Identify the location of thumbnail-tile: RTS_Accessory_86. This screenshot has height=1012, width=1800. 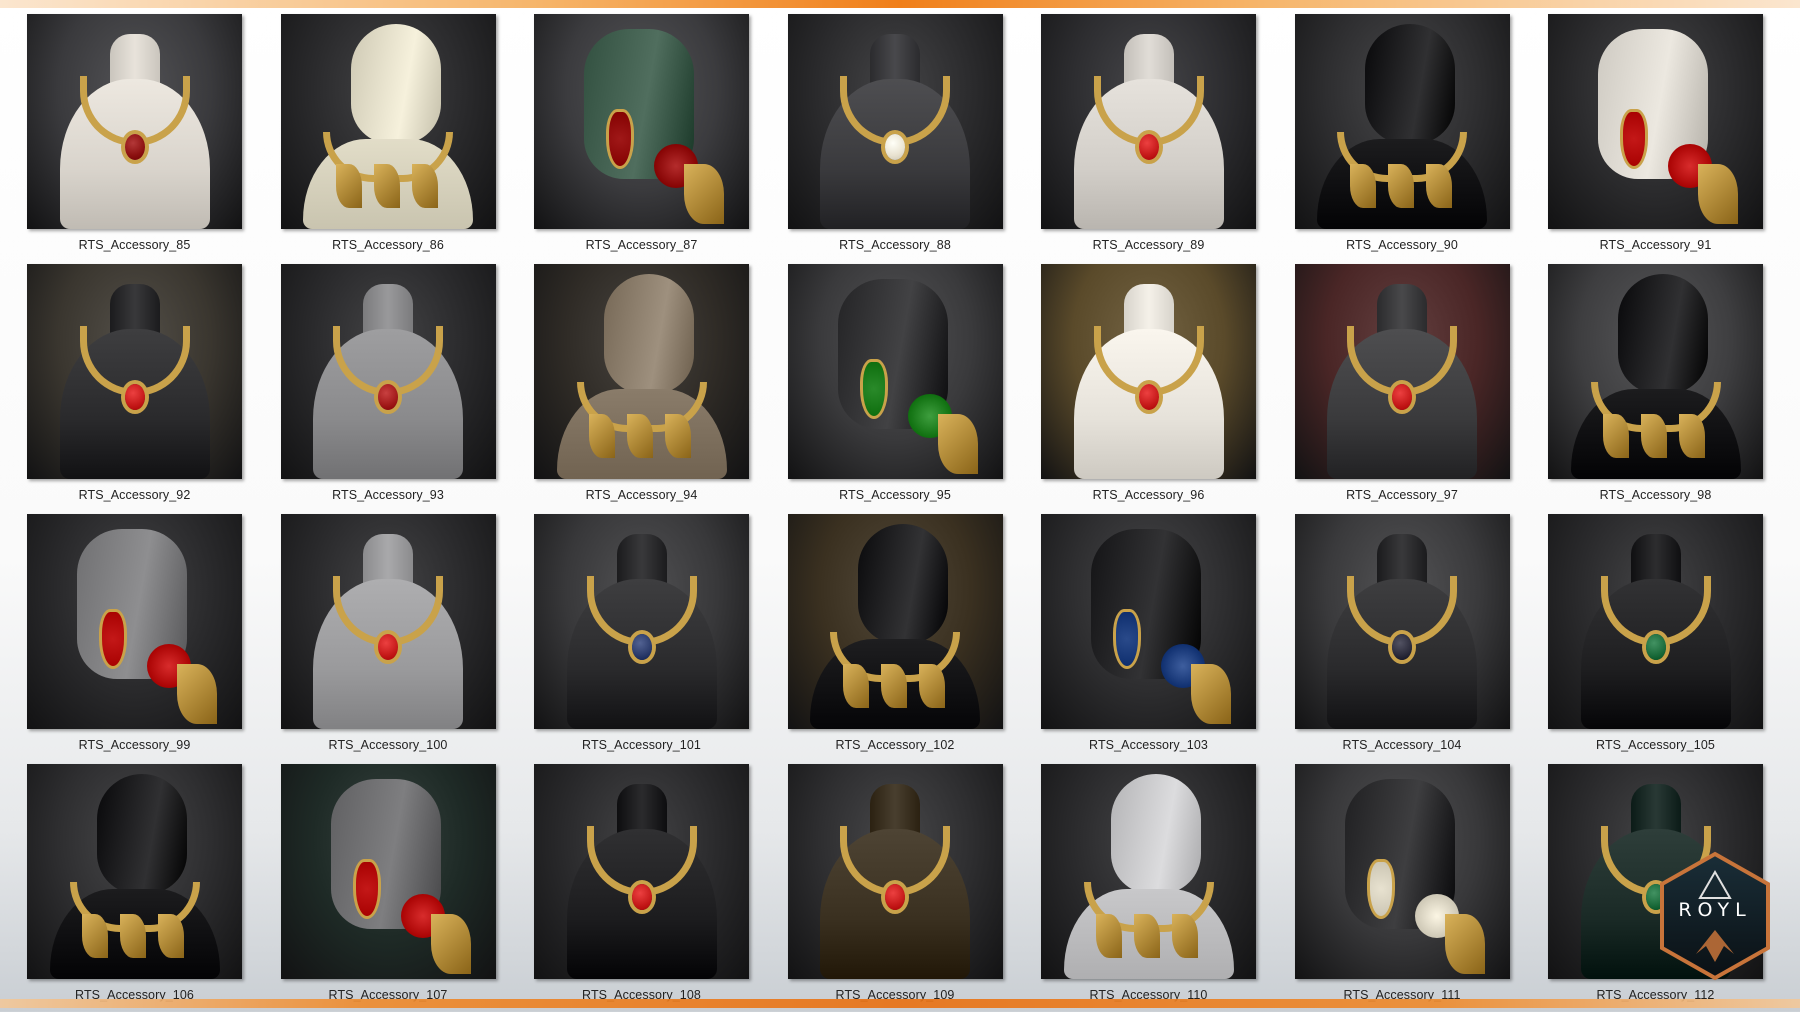
(388, 139).